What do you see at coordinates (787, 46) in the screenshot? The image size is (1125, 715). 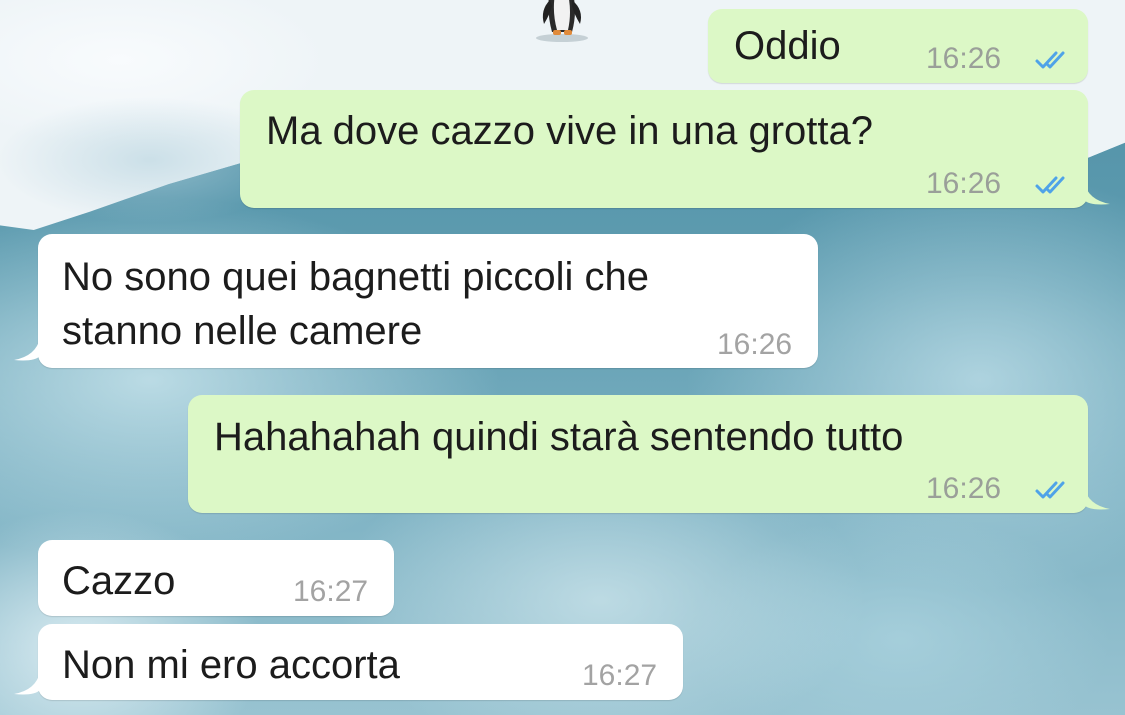 I see `message-text: Oddio` at bounding box center [787, 46].